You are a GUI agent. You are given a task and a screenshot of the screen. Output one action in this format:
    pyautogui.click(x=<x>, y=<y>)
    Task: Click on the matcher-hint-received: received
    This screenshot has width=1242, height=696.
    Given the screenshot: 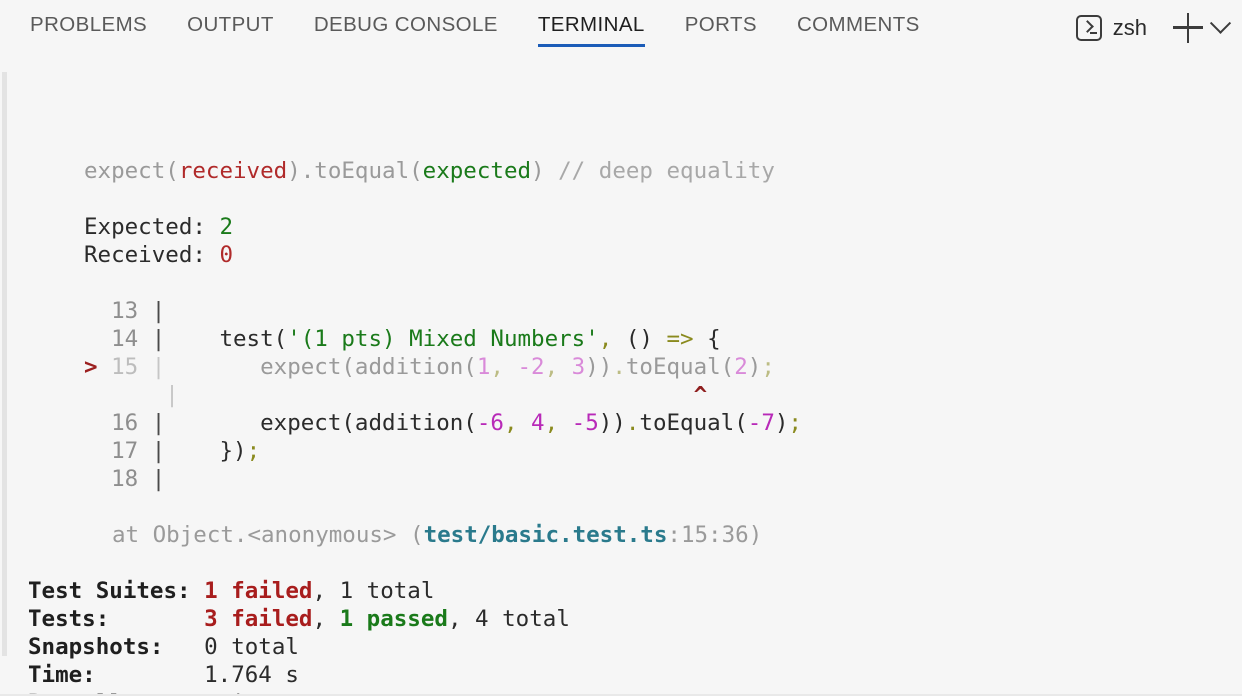 What is the action you would take?
    pyautogui.click(x=233, y=171)
    